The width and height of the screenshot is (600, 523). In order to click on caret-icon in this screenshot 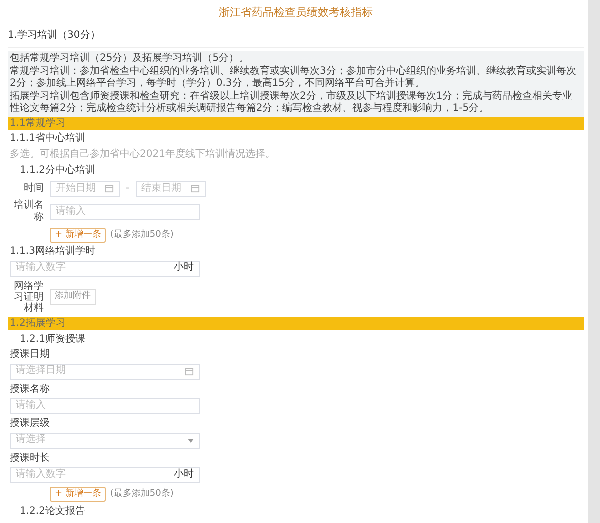, I will do `click(191, 440)`.